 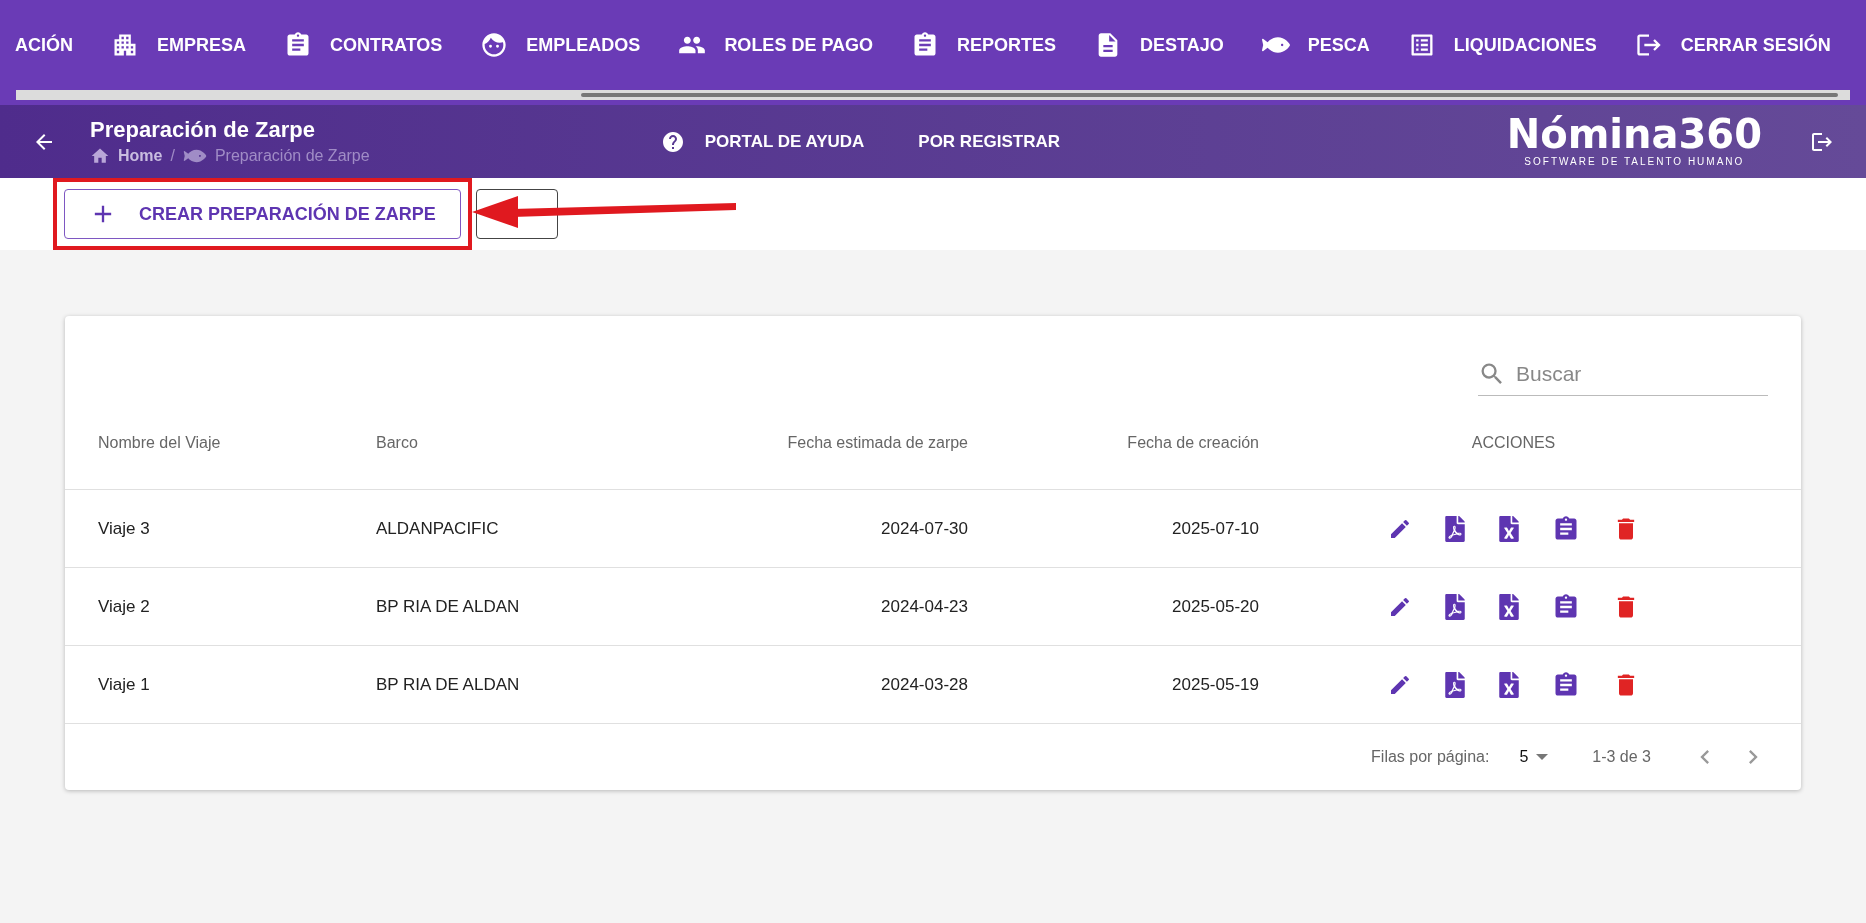 What do you see at coordinates (124, 528) in the screenshot?
I see `table-cell: Viaje 3` at bounding box center [124, 528].